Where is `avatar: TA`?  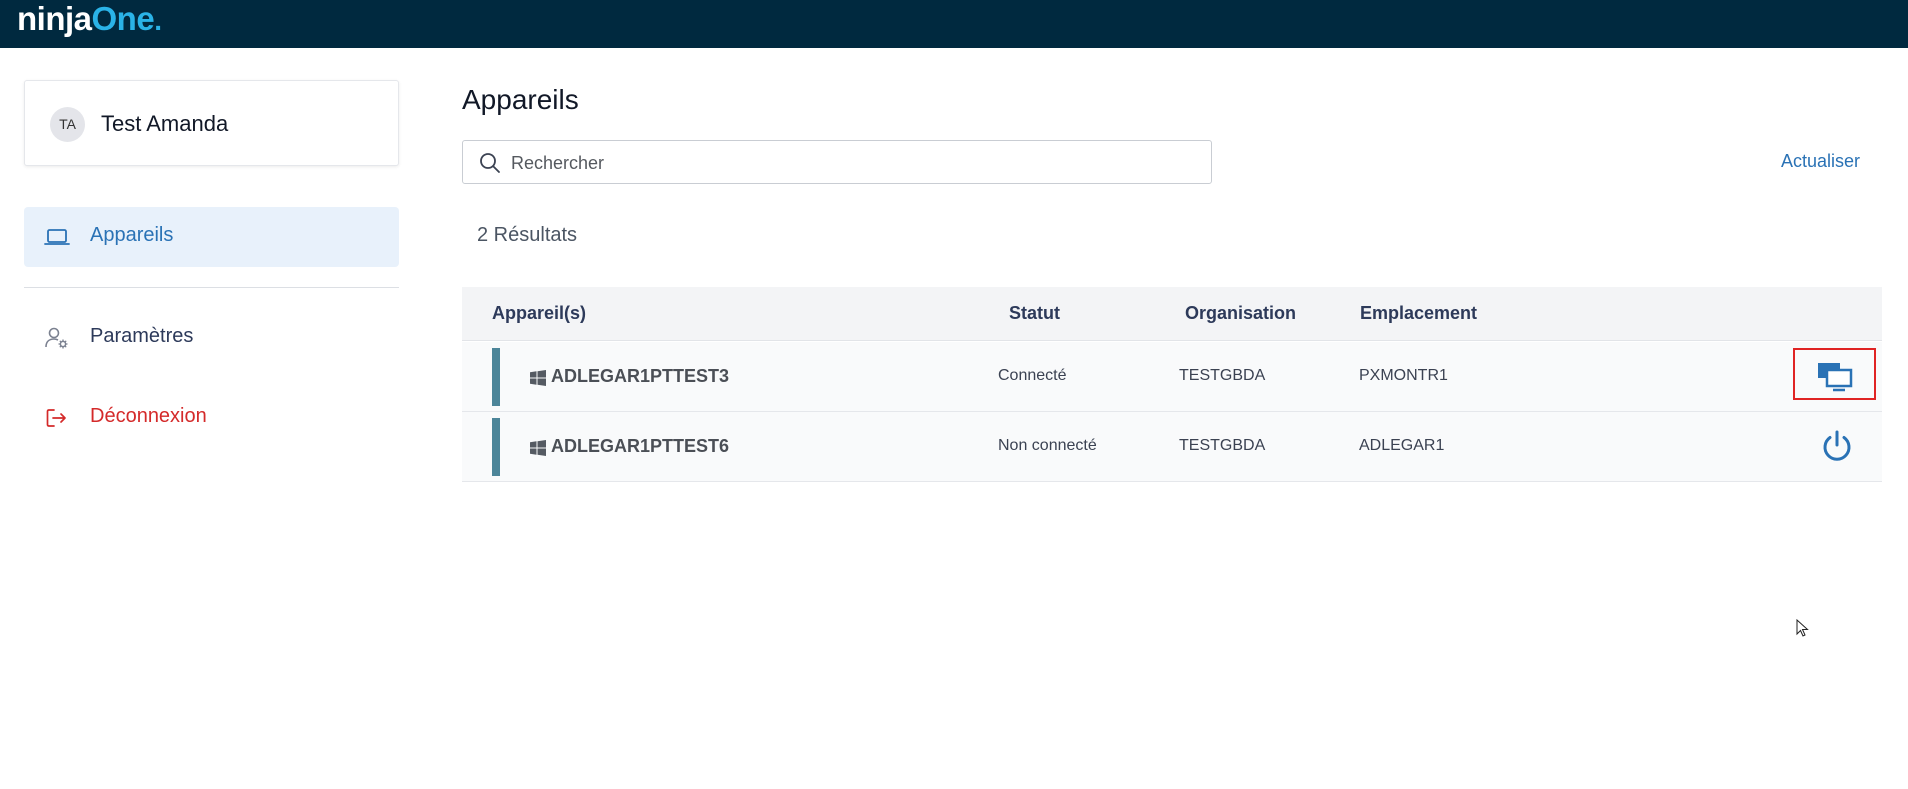 avatar: TA is located at coordinates (67, 124).